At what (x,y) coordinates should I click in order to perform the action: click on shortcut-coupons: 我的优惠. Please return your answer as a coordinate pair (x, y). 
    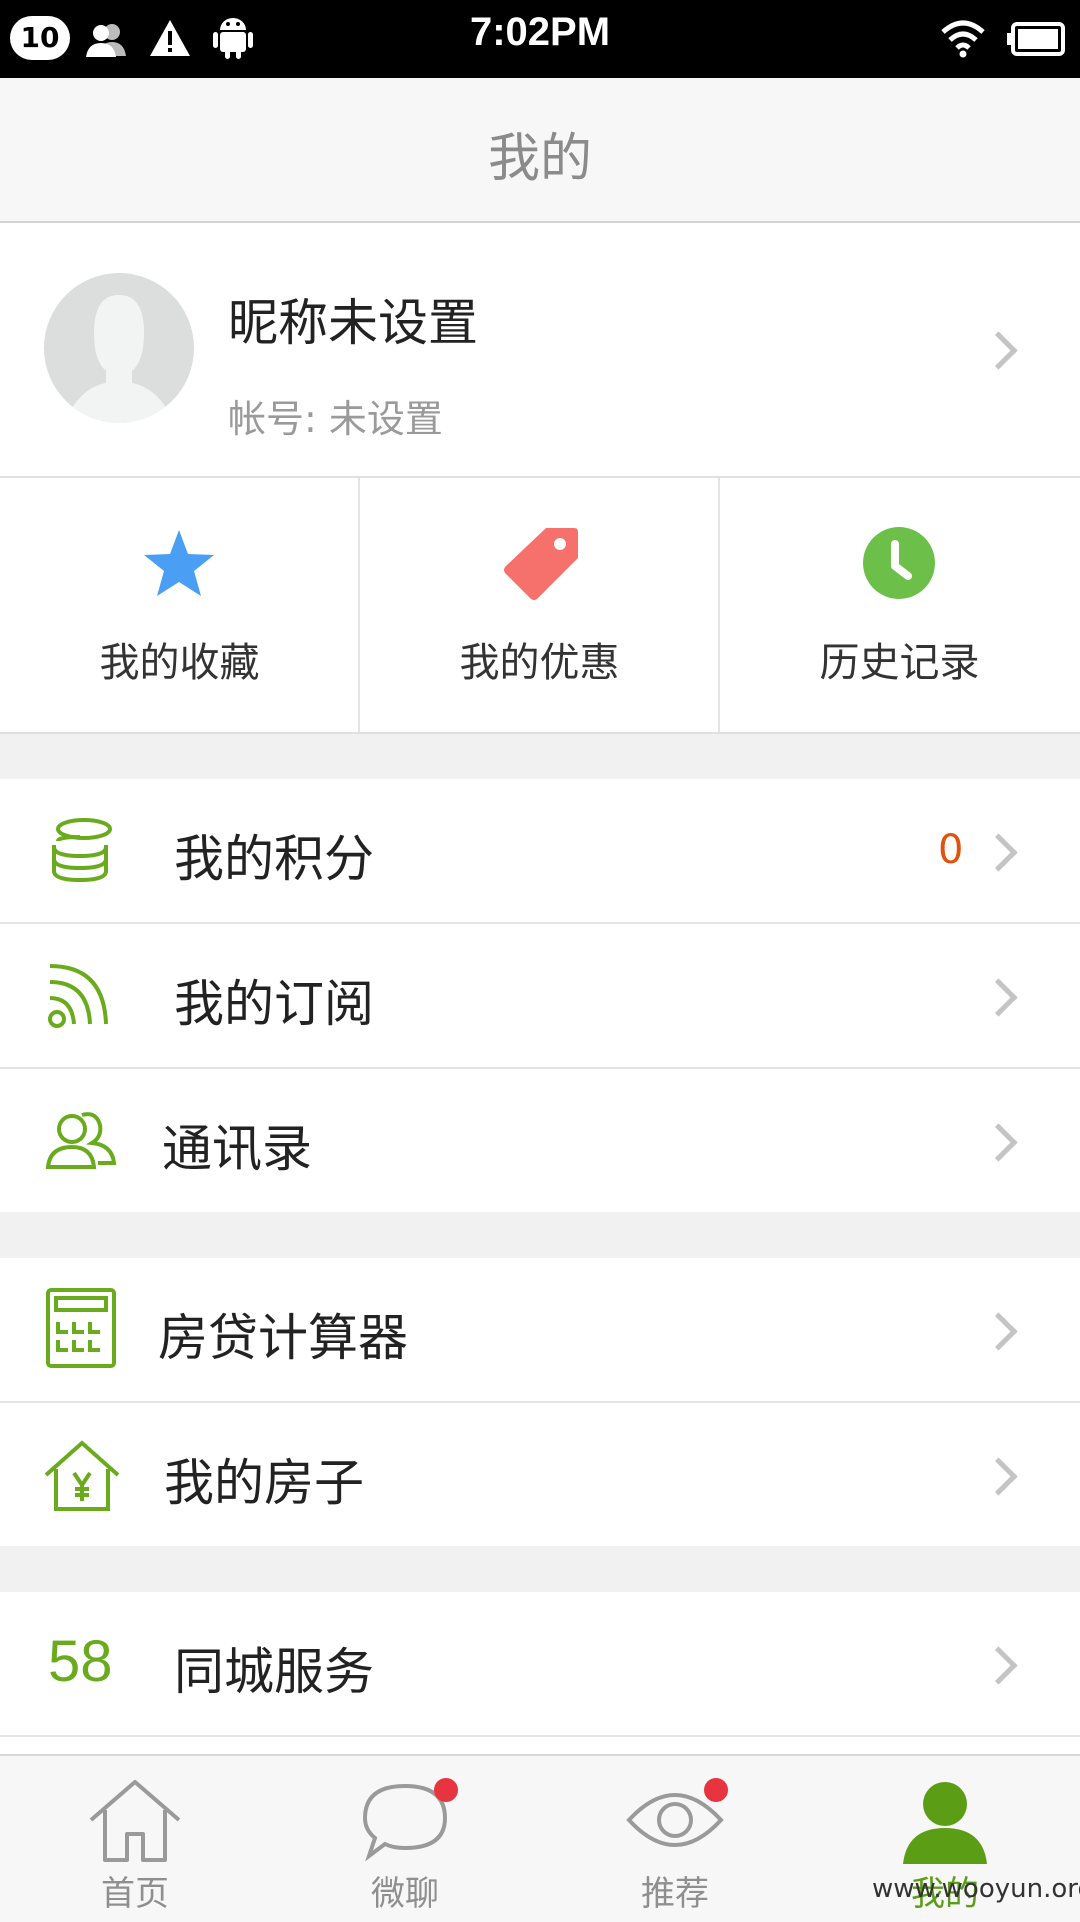
    Looking at the image, I should click on (539, 605).